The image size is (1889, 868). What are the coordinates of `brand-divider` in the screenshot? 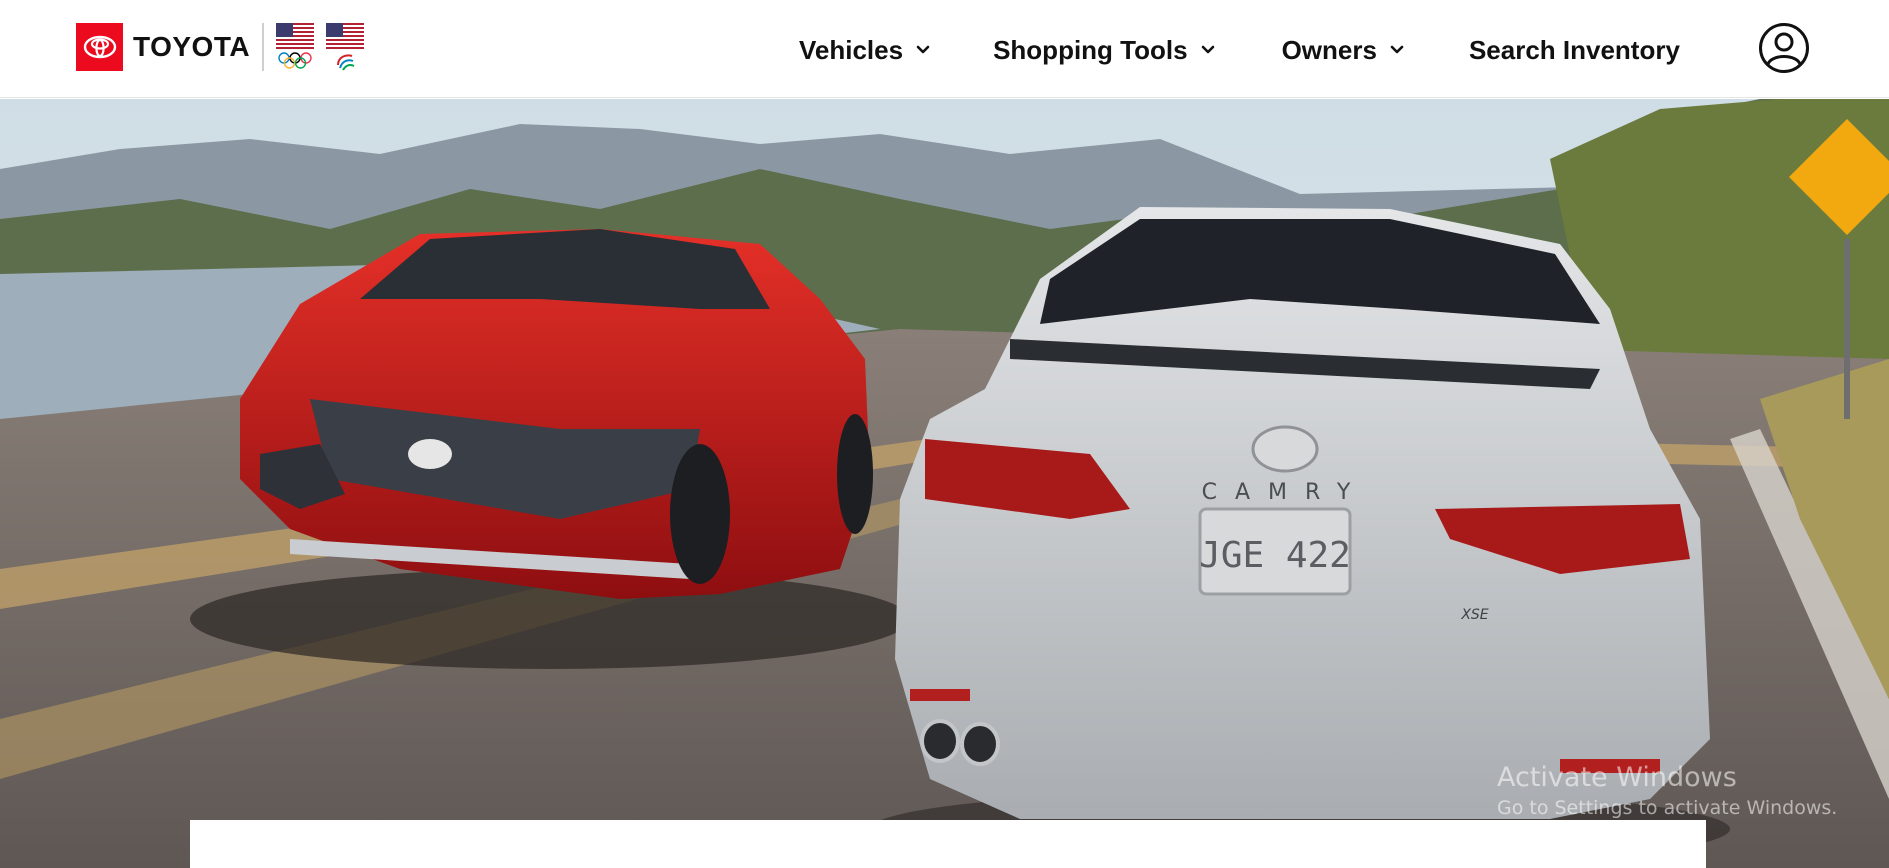 It's located at (263, 47).